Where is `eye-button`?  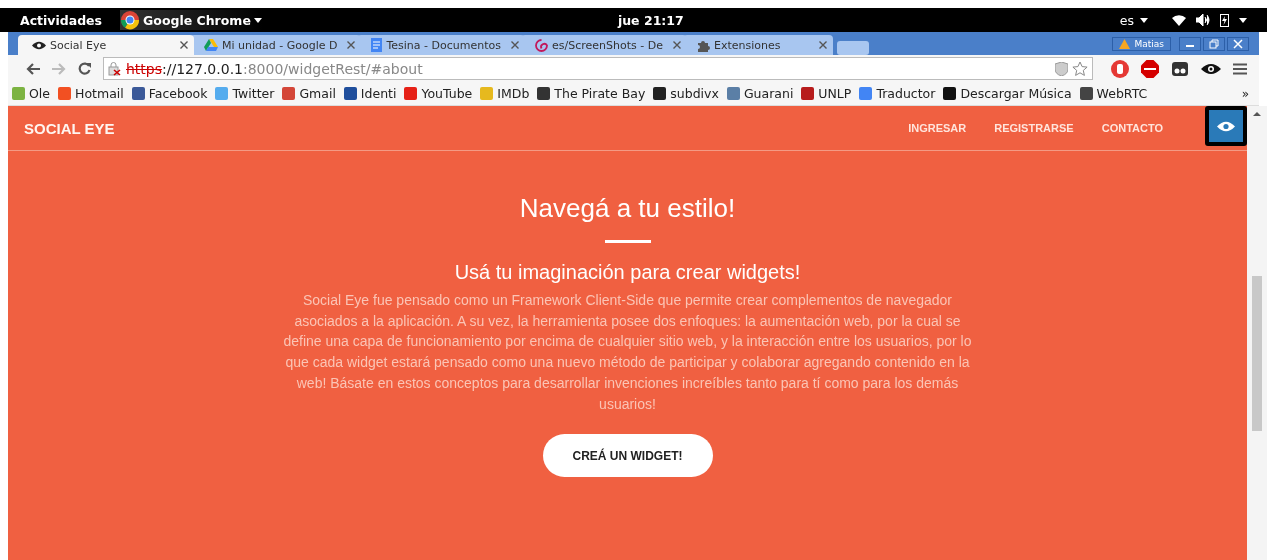 eye-button is located at coordinates (1226, 126).